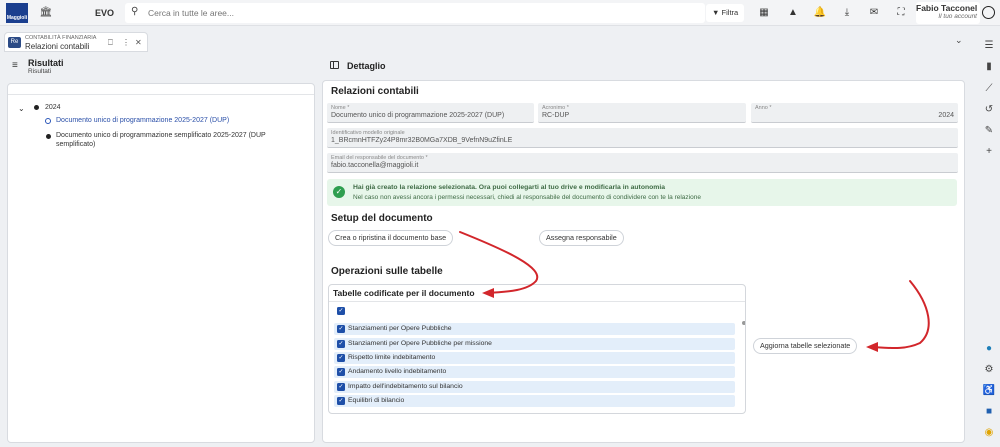  What do you see at coordinates (366, 66) in the screenshot?
I see `detail-title: Dettaglio` at bounding box center [366, 66].